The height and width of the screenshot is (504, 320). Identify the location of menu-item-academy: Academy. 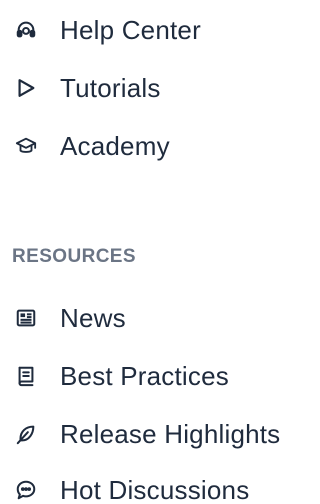
(92, 146).